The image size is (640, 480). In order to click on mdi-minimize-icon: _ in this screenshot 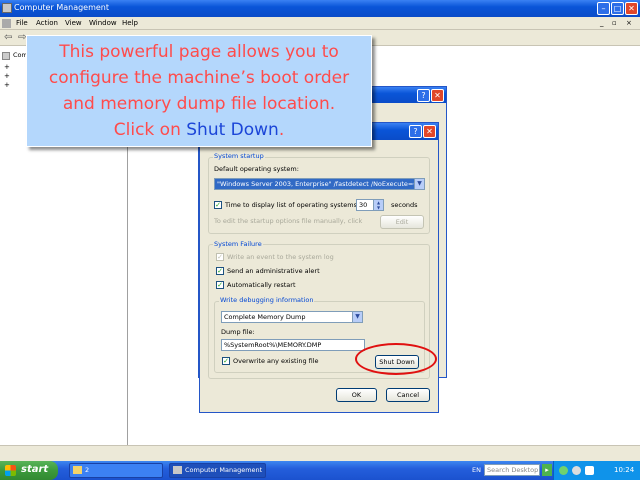, I will do `click(602, 23)`.